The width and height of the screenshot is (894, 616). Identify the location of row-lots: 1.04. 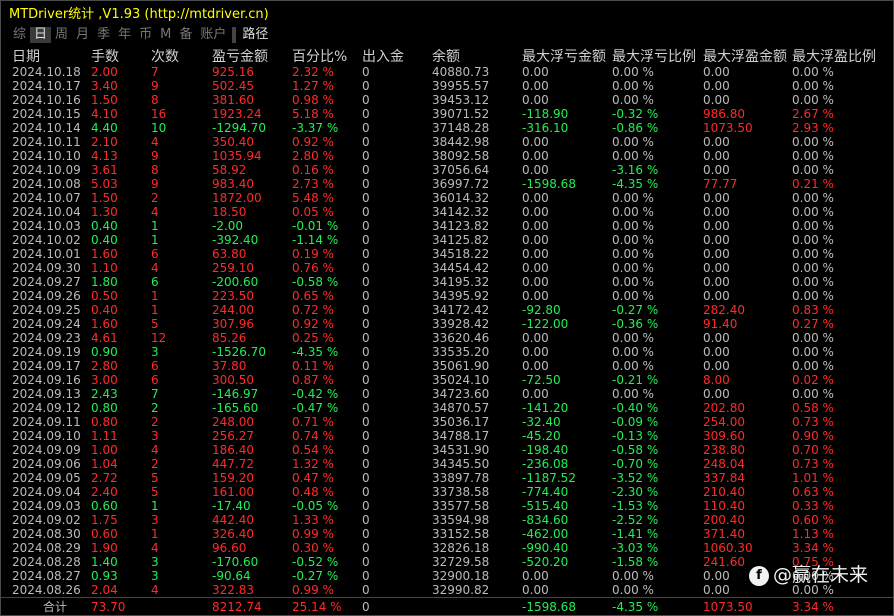
(104, 464).